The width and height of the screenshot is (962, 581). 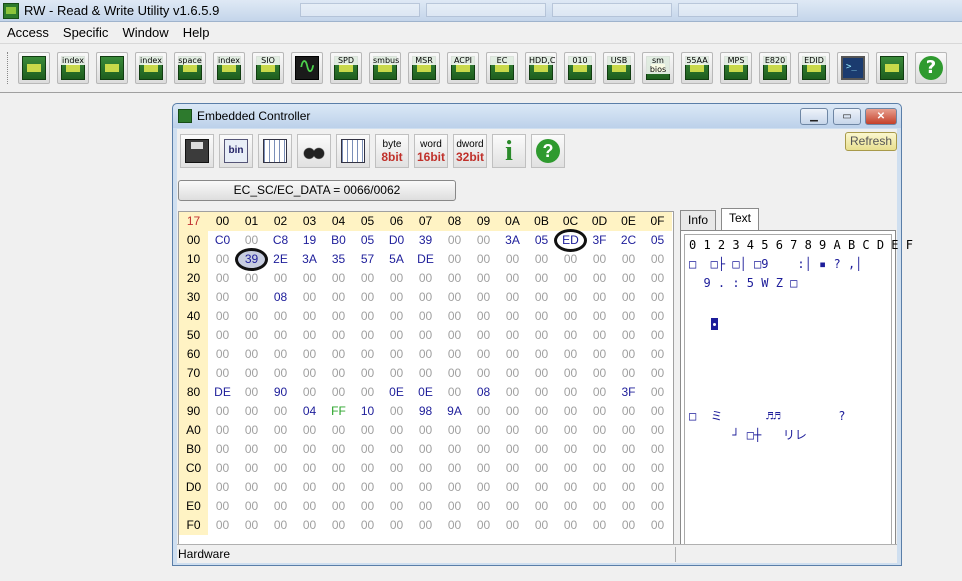 What do you see at coordinates (425, 392) in the screenshot?
I see `hex-cell: 0E` at bounding box center [425, 392].